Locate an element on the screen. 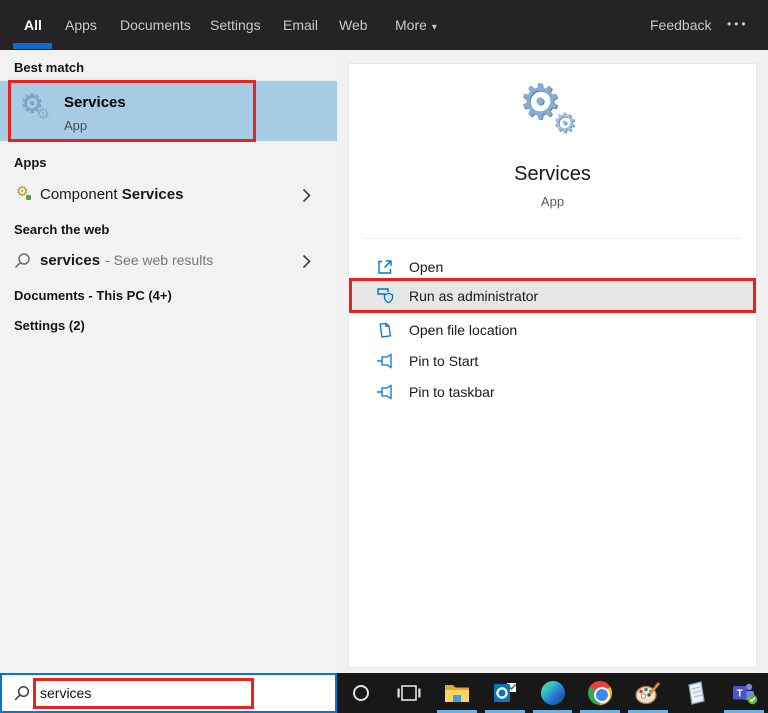  action-pin-to-start: Pin to Start is located at coordinates (552, 361).